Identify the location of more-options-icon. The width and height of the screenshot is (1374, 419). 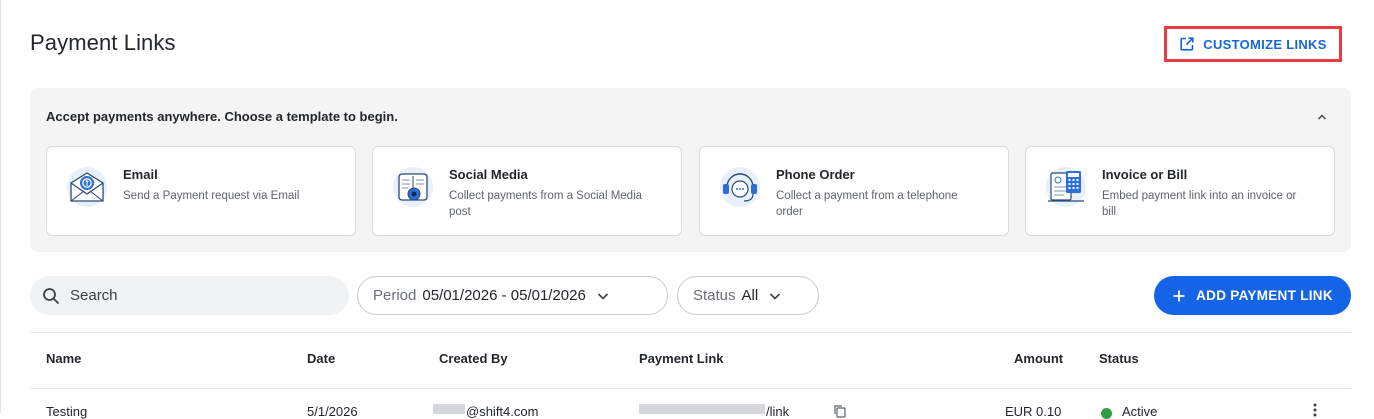
(1315, 410).